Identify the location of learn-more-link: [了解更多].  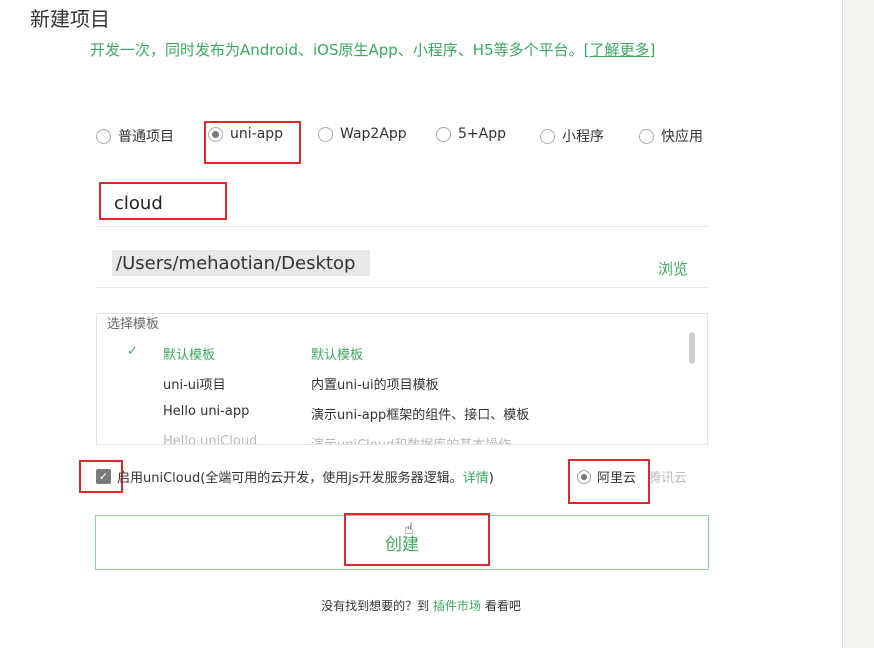
(620, 50).